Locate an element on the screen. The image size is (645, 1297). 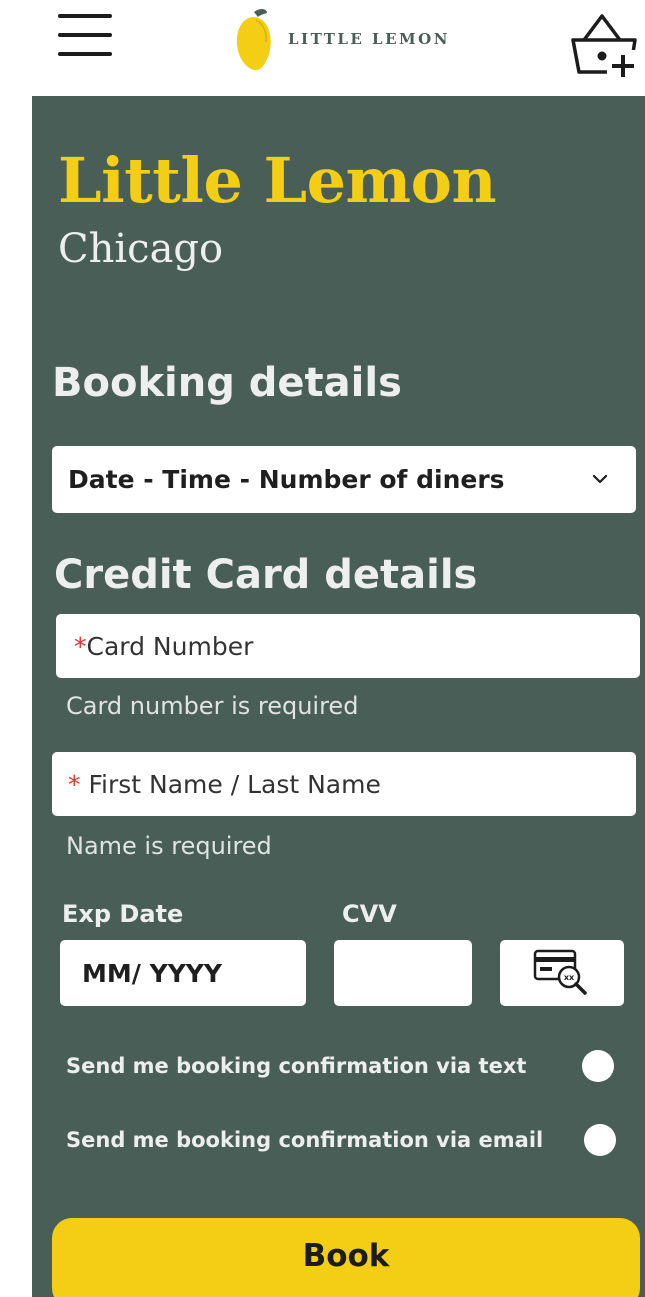
cvv-help-button: xx is located at coordinates (562, 973).